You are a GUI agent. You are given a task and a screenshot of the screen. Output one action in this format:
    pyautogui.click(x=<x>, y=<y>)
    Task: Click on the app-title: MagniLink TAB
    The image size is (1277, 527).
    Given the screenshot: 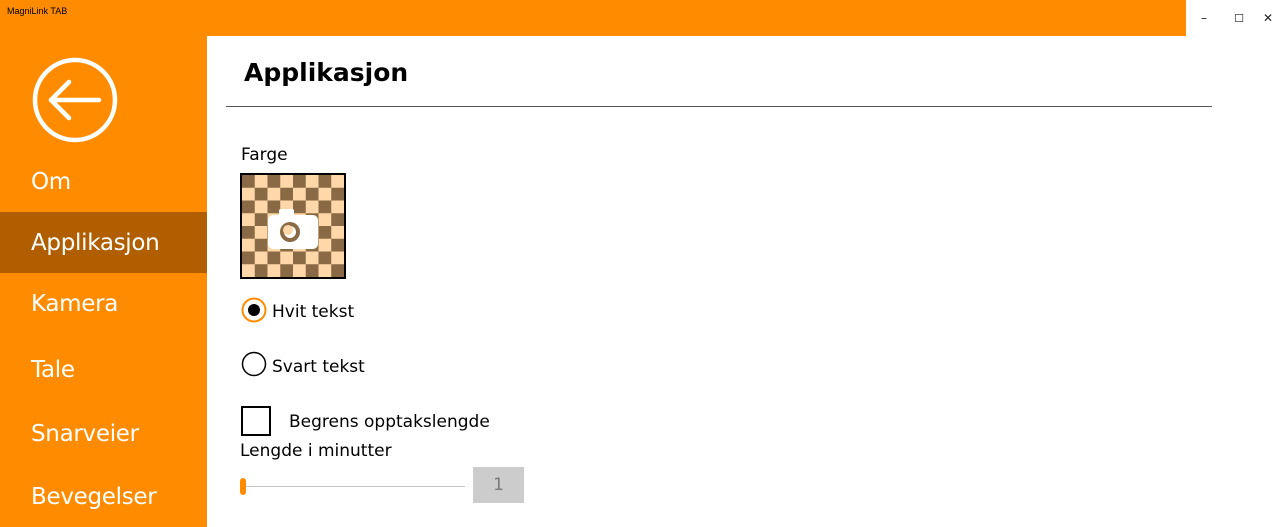 What is the action you would take?
    pyautogui.click(x=37, y=11)
    